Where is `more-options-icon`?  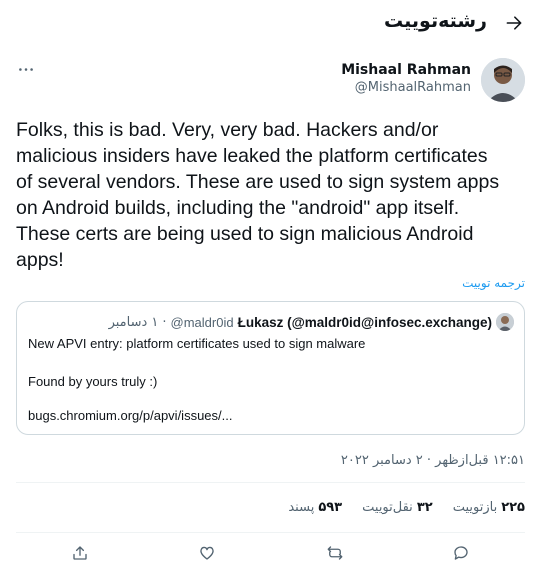
more-options-icon is located at coordinates (26, 69).